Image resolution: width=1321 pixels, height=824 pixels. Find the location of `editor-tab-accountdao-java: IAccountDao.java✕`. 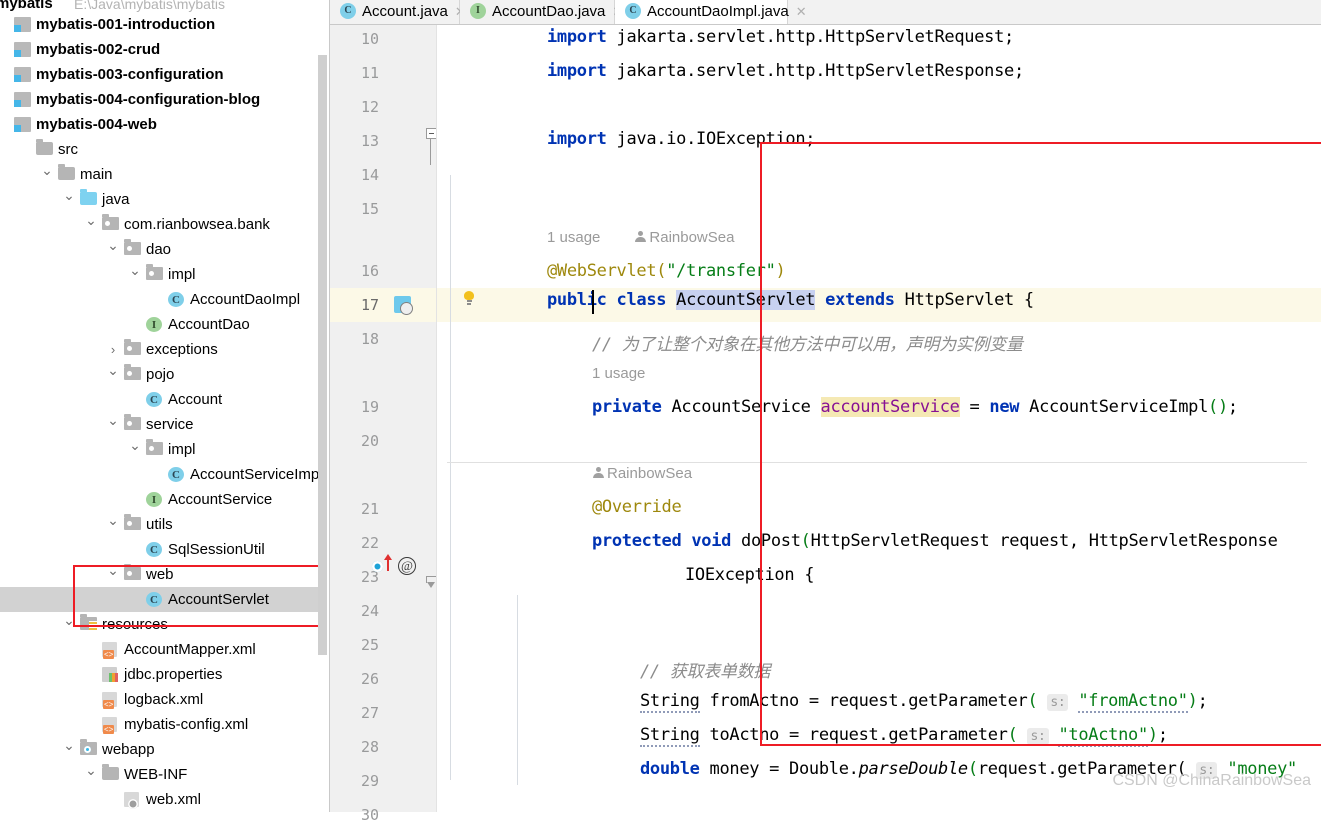

editor-tab-accountdao-java: IAccountDao.java✕ is located at coordinates (541, 12).